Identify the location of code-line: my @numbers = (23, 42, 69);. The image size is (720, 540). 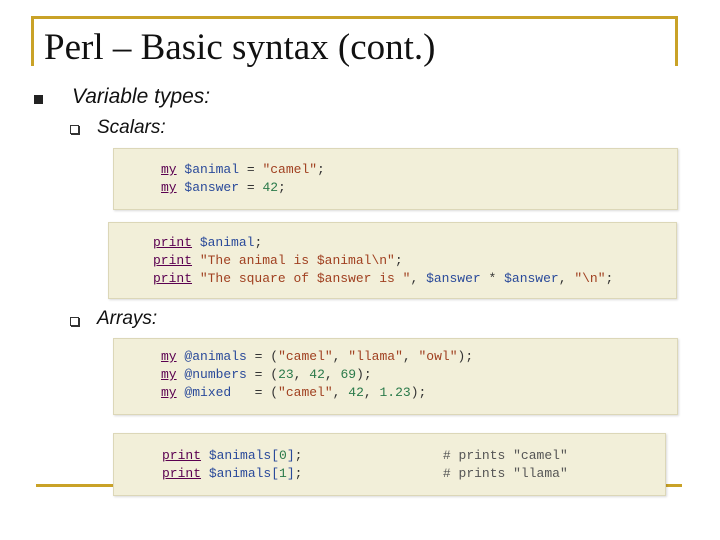
(317, 375).